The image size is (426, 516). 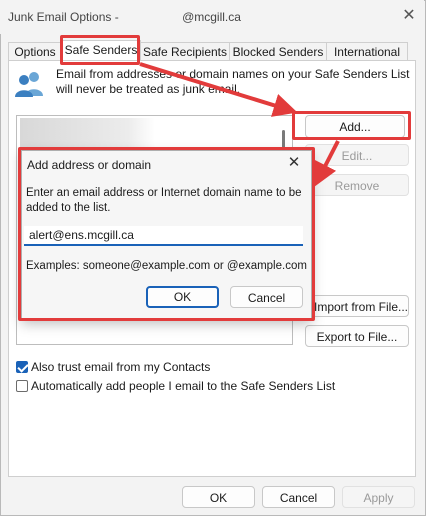 What do you see at coordinates (124, 17) in the screenshot?
I see `window-title: Junk Email Options - @mcgill.ca` at bounding box center [124, 17].